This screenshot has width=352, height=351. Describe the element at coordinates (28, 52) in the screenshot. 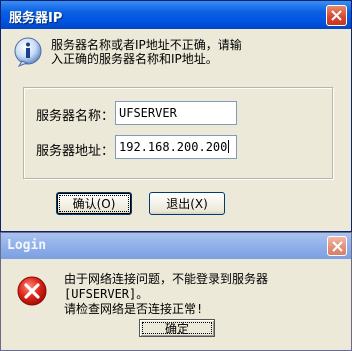

I see `info-icon` at that location.